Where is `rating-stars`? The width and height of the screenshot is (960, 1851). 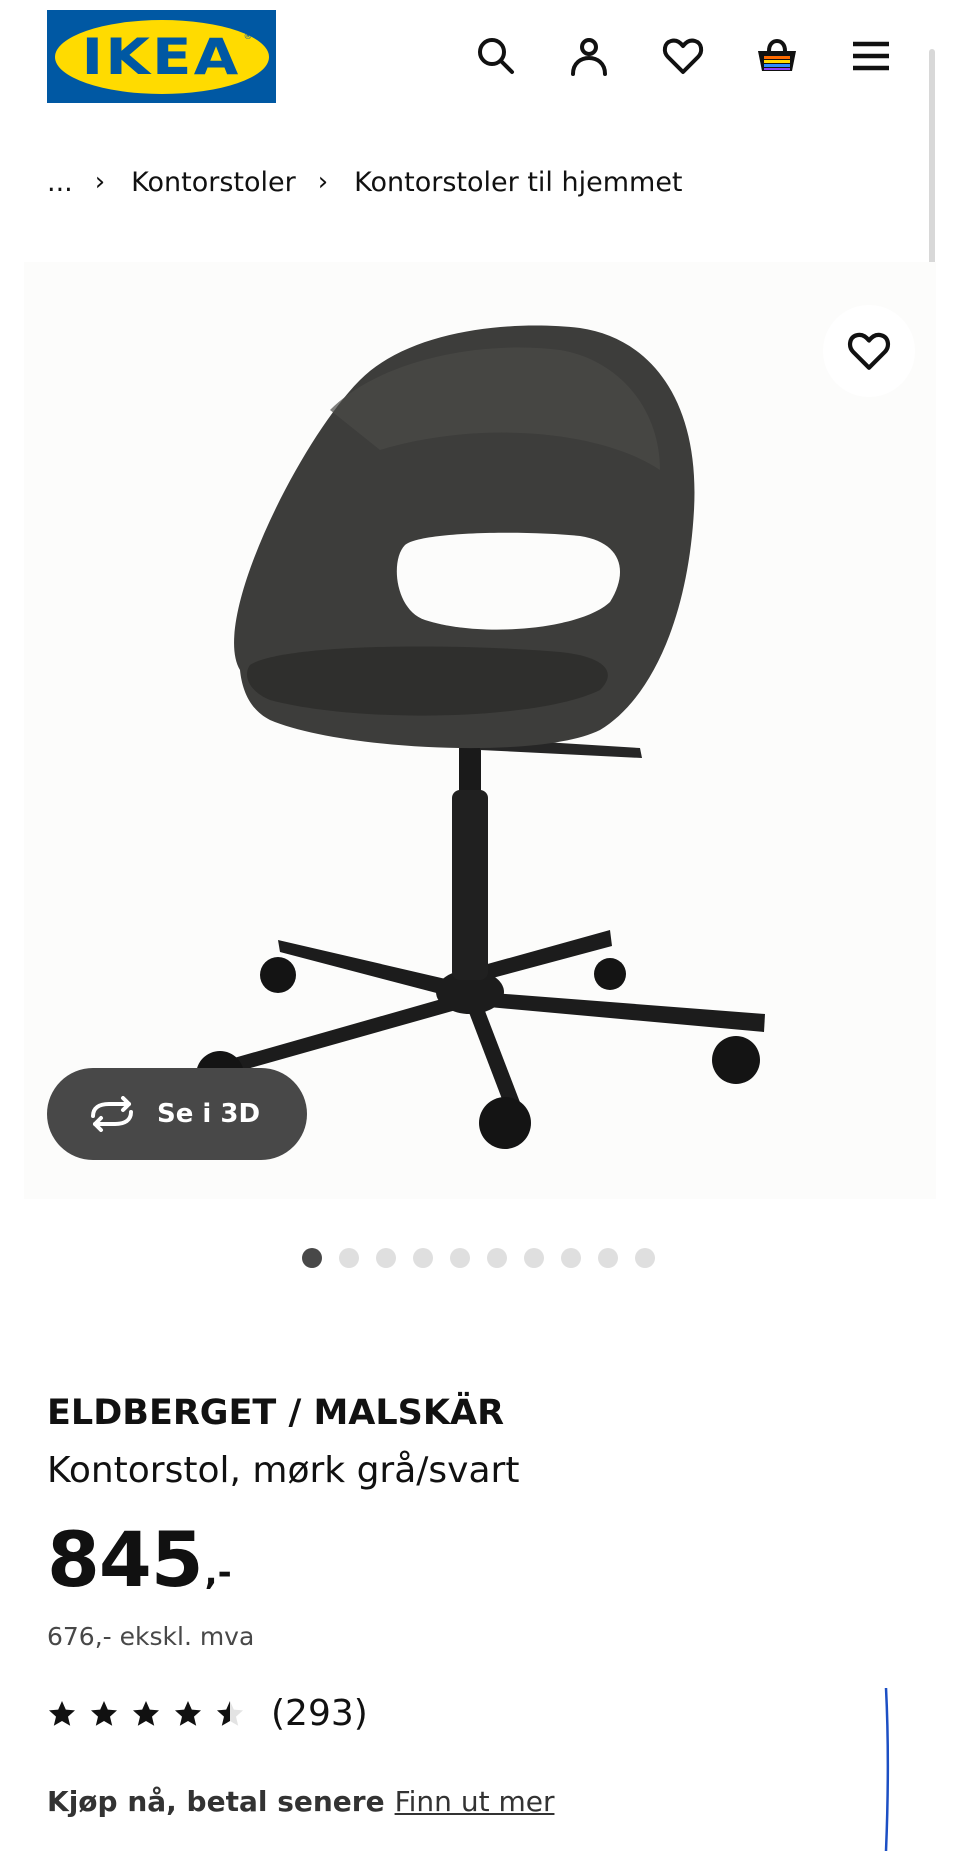 rating-stars is located at coordinates (146, 1714).